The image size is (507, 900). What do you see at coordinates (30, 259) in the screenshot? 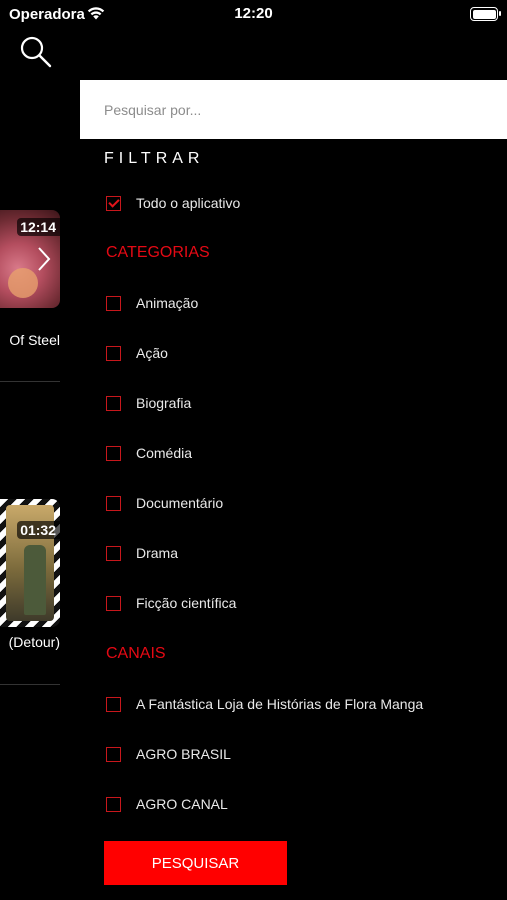
I see `video-thumbnail: 12:14` at bounding box center [30, 259].